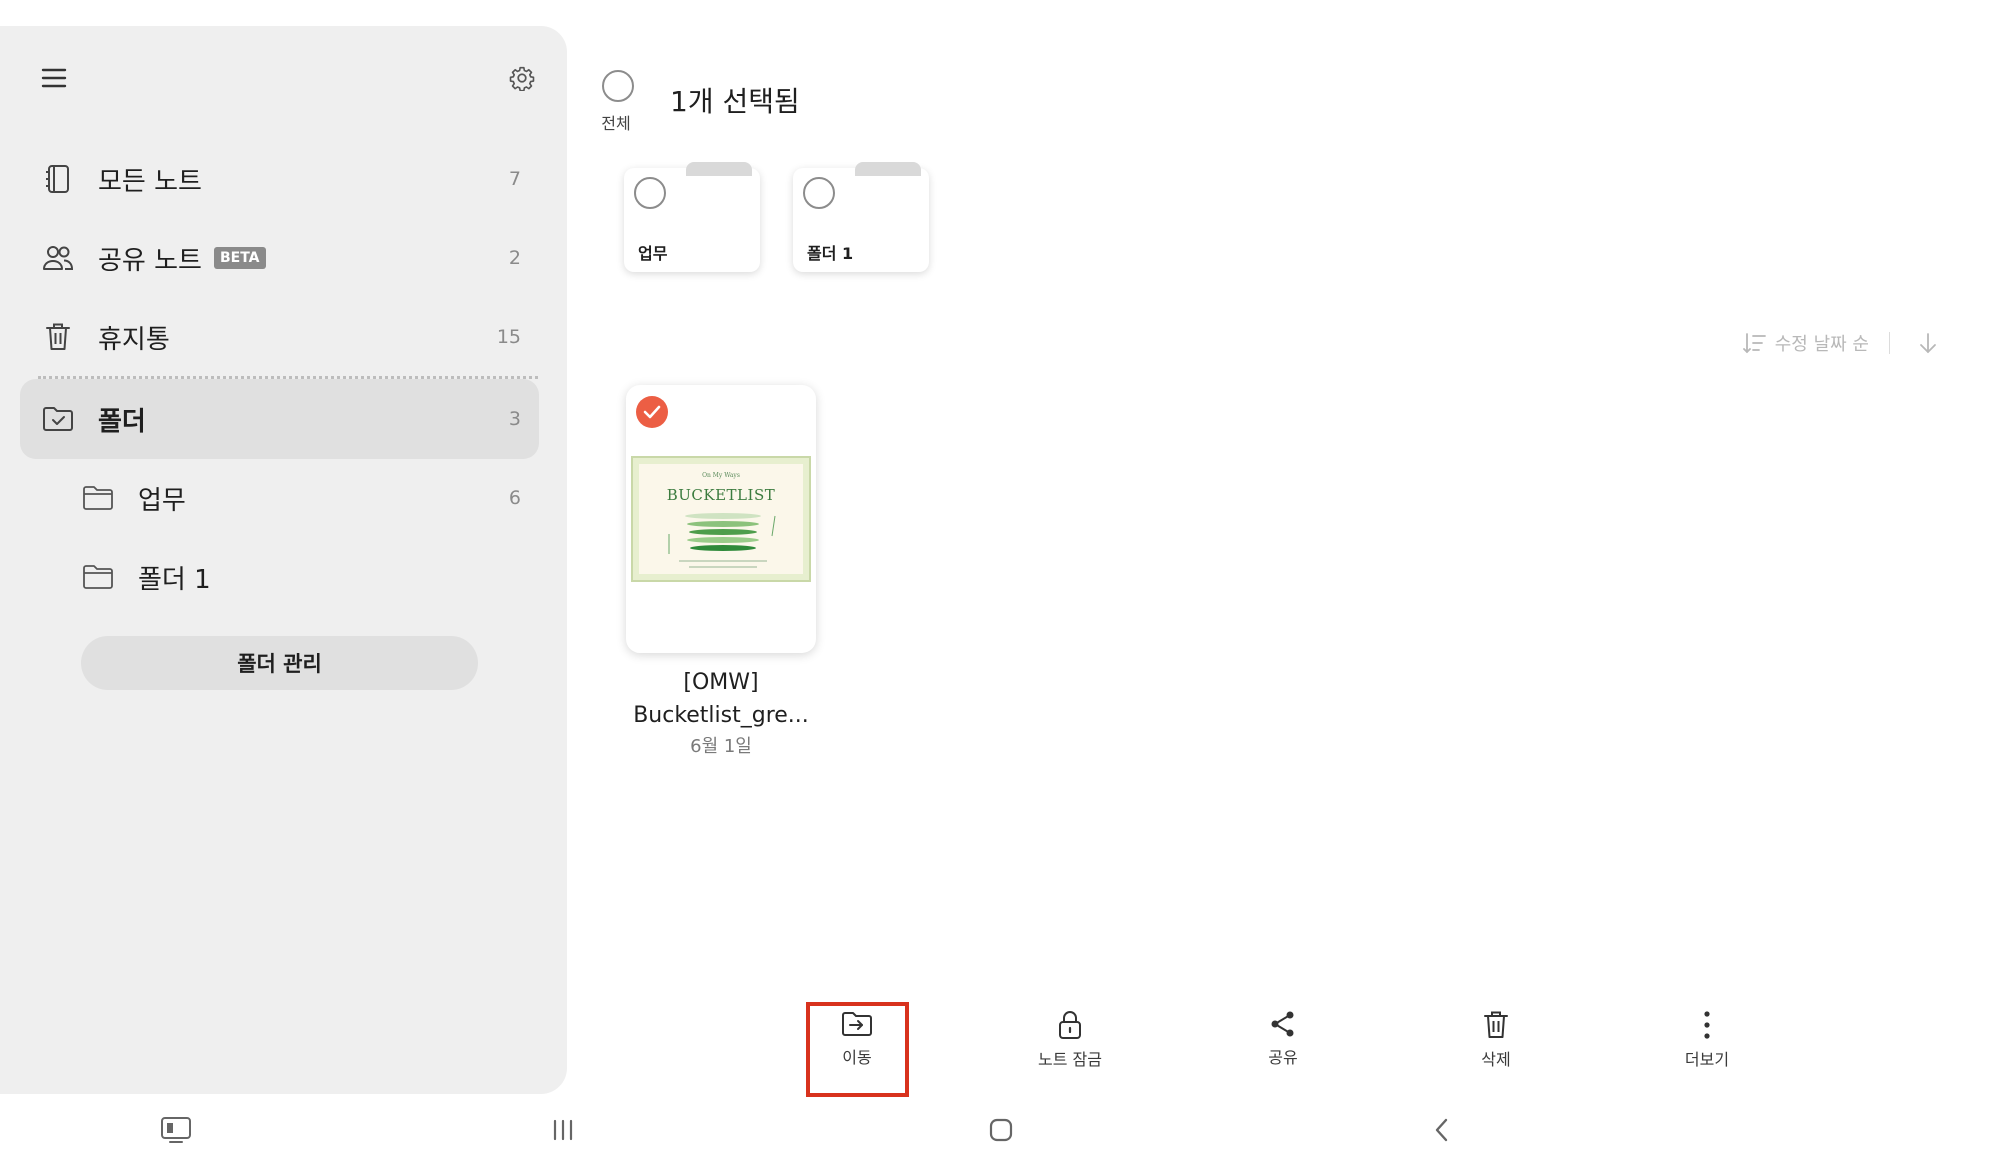 This screenshot has height=1166, width=1998. What do you see at coordinates (279, 498) in the screenshot?
I see `sidebar-item-folder-work: 업무 6` at bounding box center [279, 498].